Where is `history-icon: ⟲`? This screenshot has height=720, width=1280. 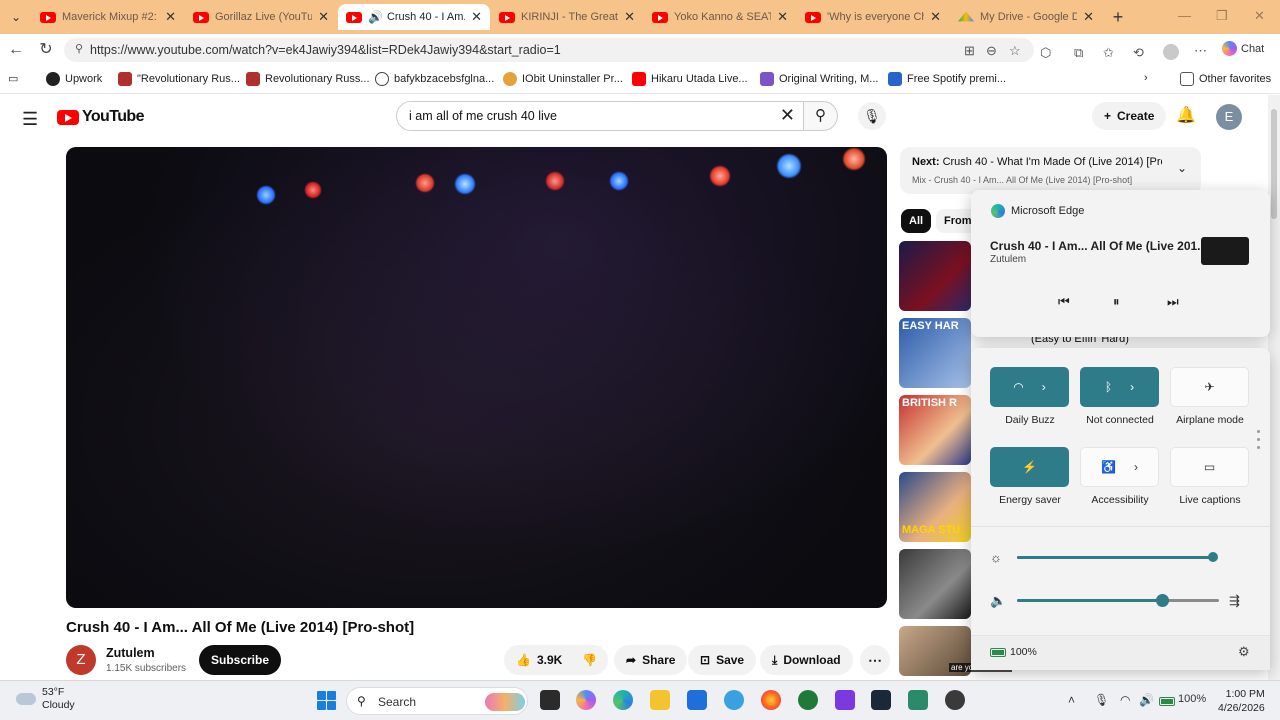
history-icon: ⟲ is located at coordinates (1138, 53).